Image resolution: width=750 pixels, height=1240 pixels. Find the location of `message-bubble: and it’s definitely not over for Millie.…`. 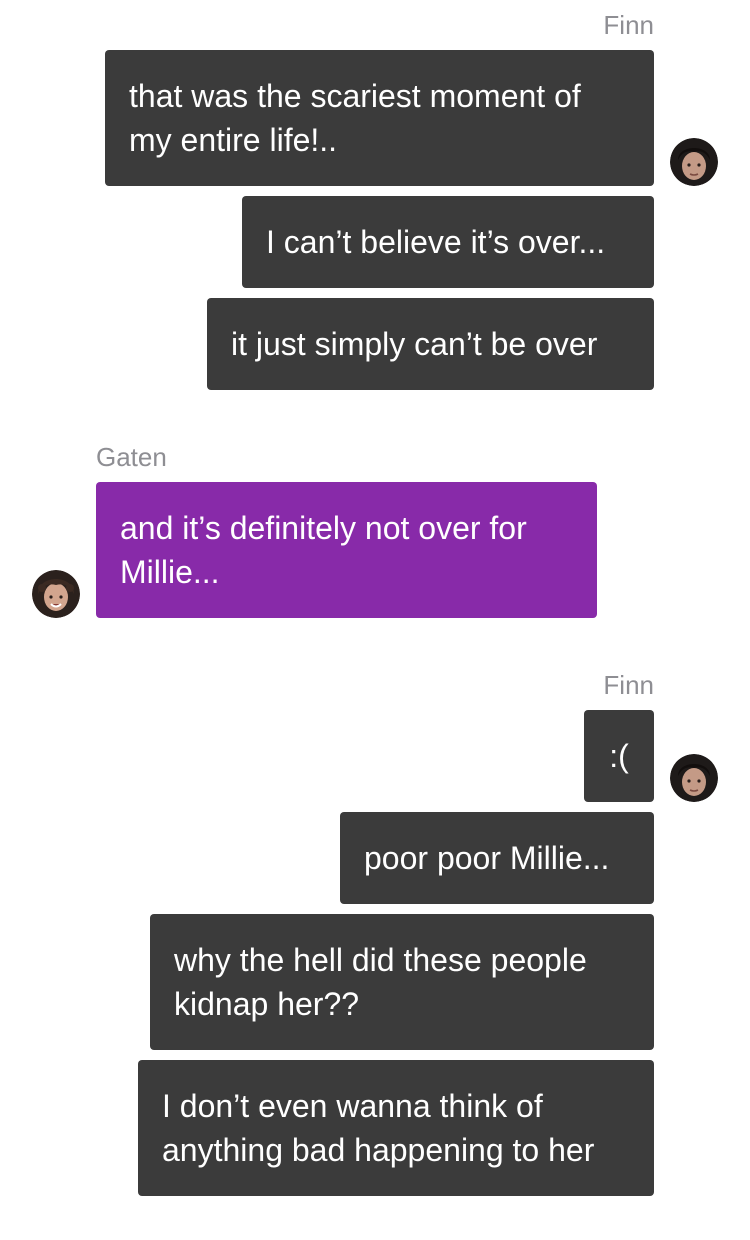

message-bubble: and it’s definitely not over for Millie.… is located at coordinates (346, 550).